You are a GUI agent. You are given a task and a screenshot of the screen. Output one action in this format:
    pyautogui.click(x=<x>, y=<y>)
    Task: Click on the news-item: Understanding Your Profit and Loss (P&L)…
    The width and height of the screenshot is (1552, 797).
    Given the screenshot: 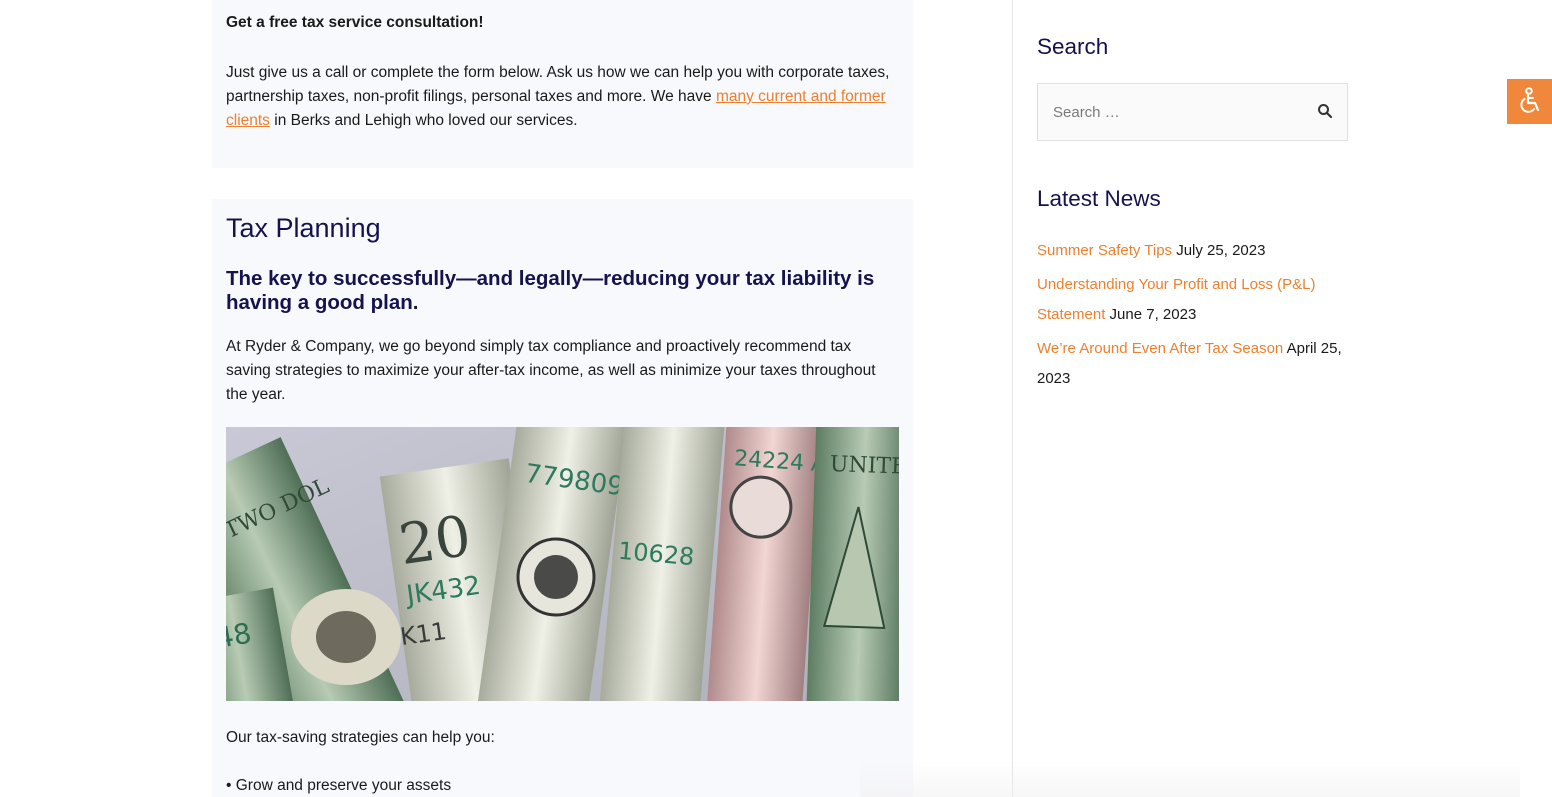 What is the action you would take?
    pyautogui.click(x=1193, y=300)
    